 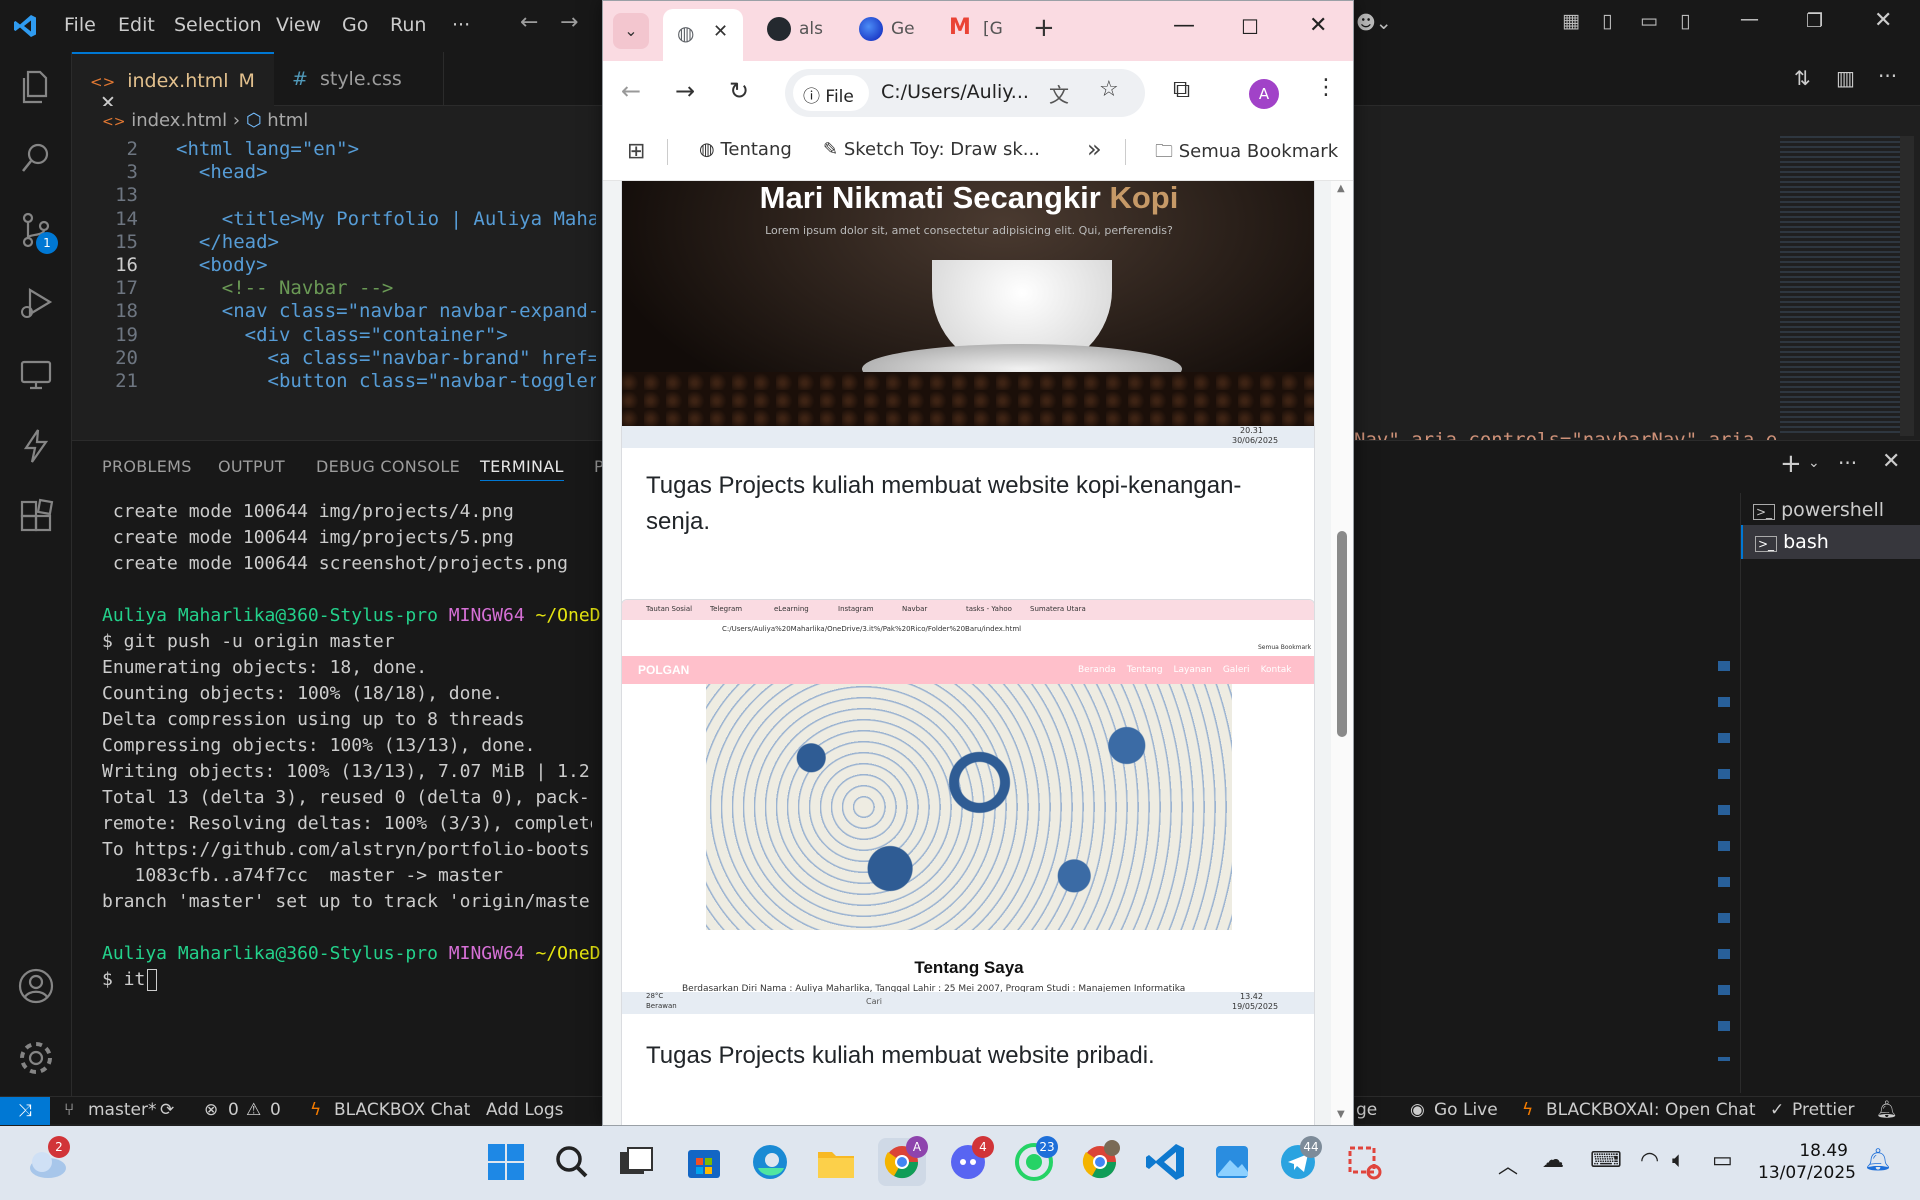 I want to click on menu-edit: Edit, so click(x=136, y=25).